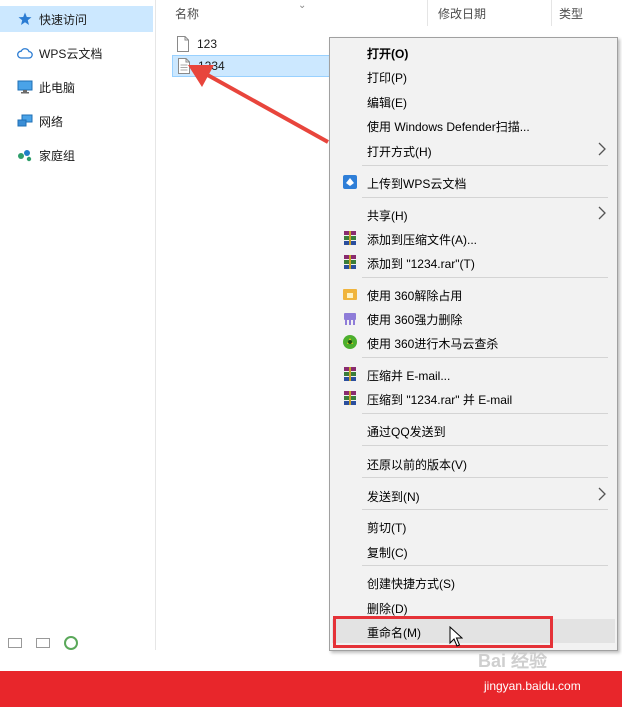 The width and height of the screenshot is (622, 707). I want to click on menu-item-edit: 编辑(E), so click(473, 101).